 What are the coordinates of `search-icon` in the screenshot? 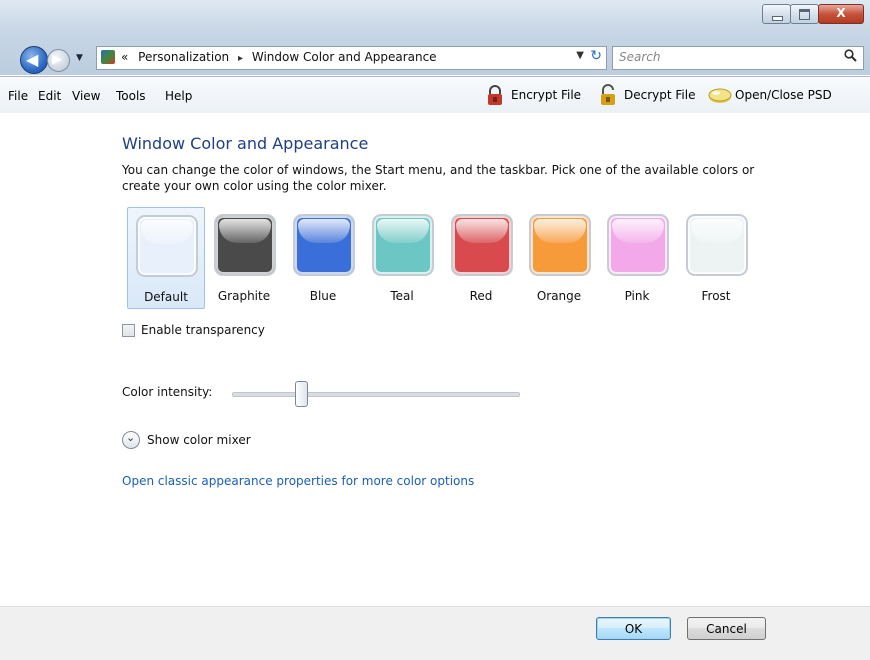 It's located at (850, 57).